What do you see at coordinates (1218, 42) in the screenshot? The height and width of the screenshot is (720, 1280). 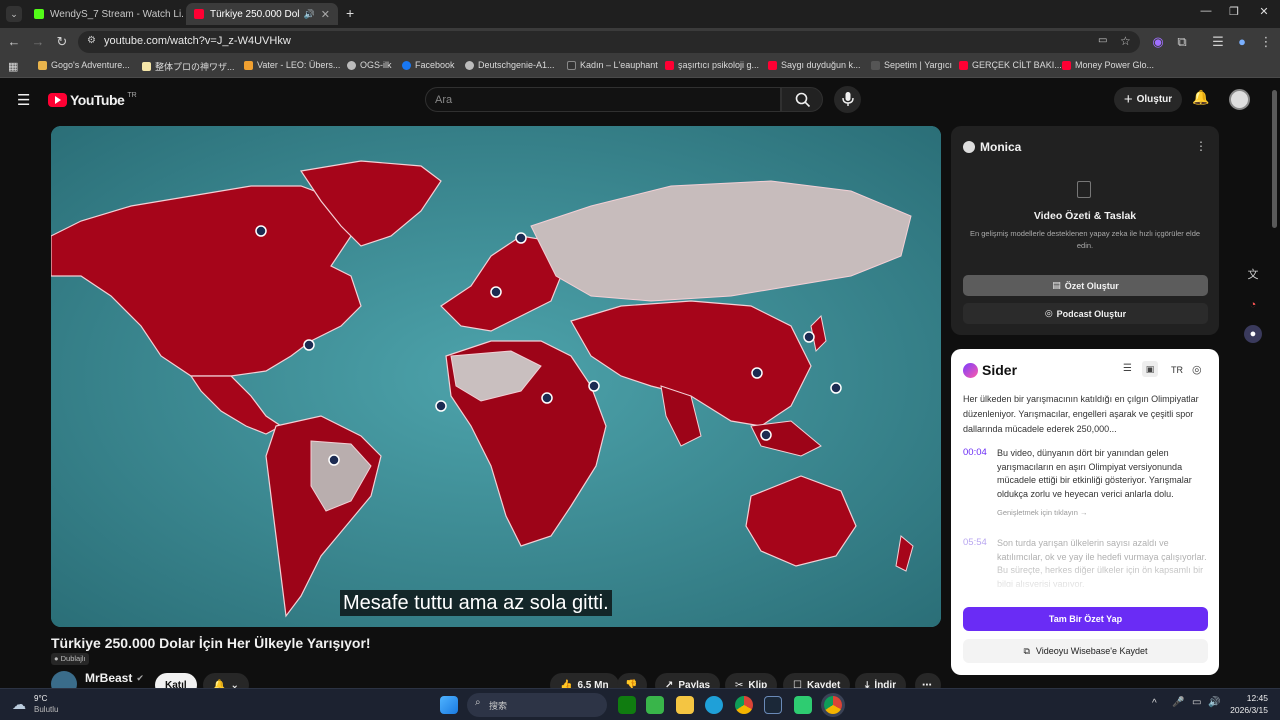 I see `reading-list-icon: ☰` at bounding box center [1218, 42].